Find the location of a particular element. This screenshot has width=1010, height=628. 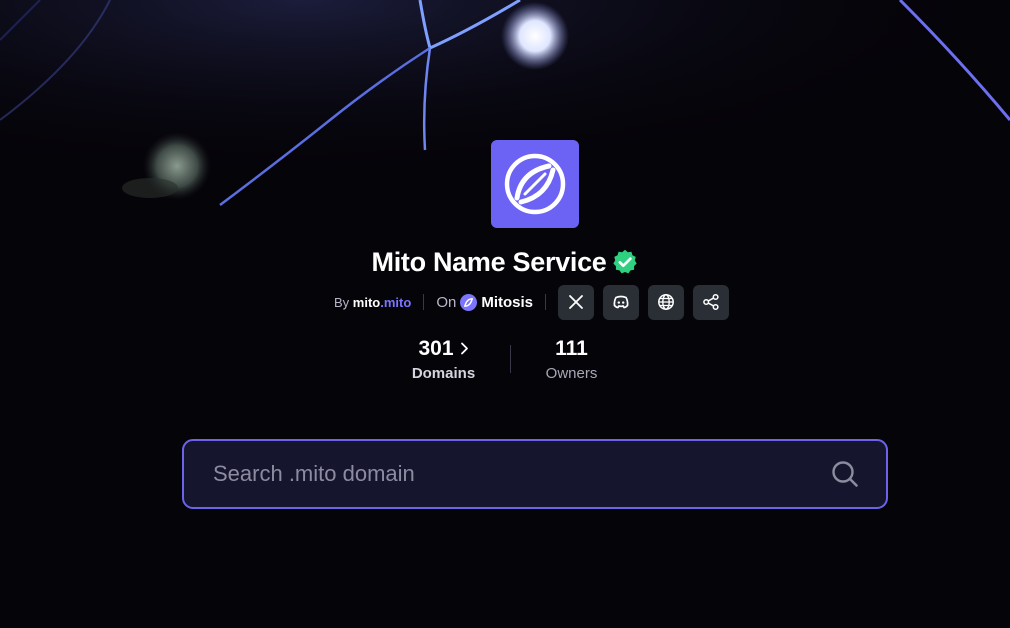

website-button is located at coordinates (666, 302).